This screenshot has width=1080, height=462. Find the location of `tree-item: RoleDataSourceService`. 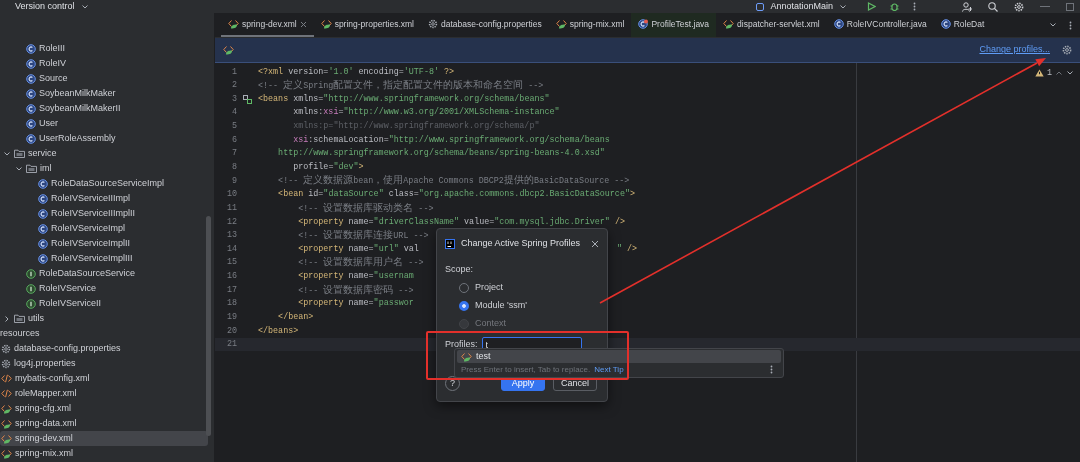

tree-item: RoleDataSourceService is located at coordinates (104, 273).